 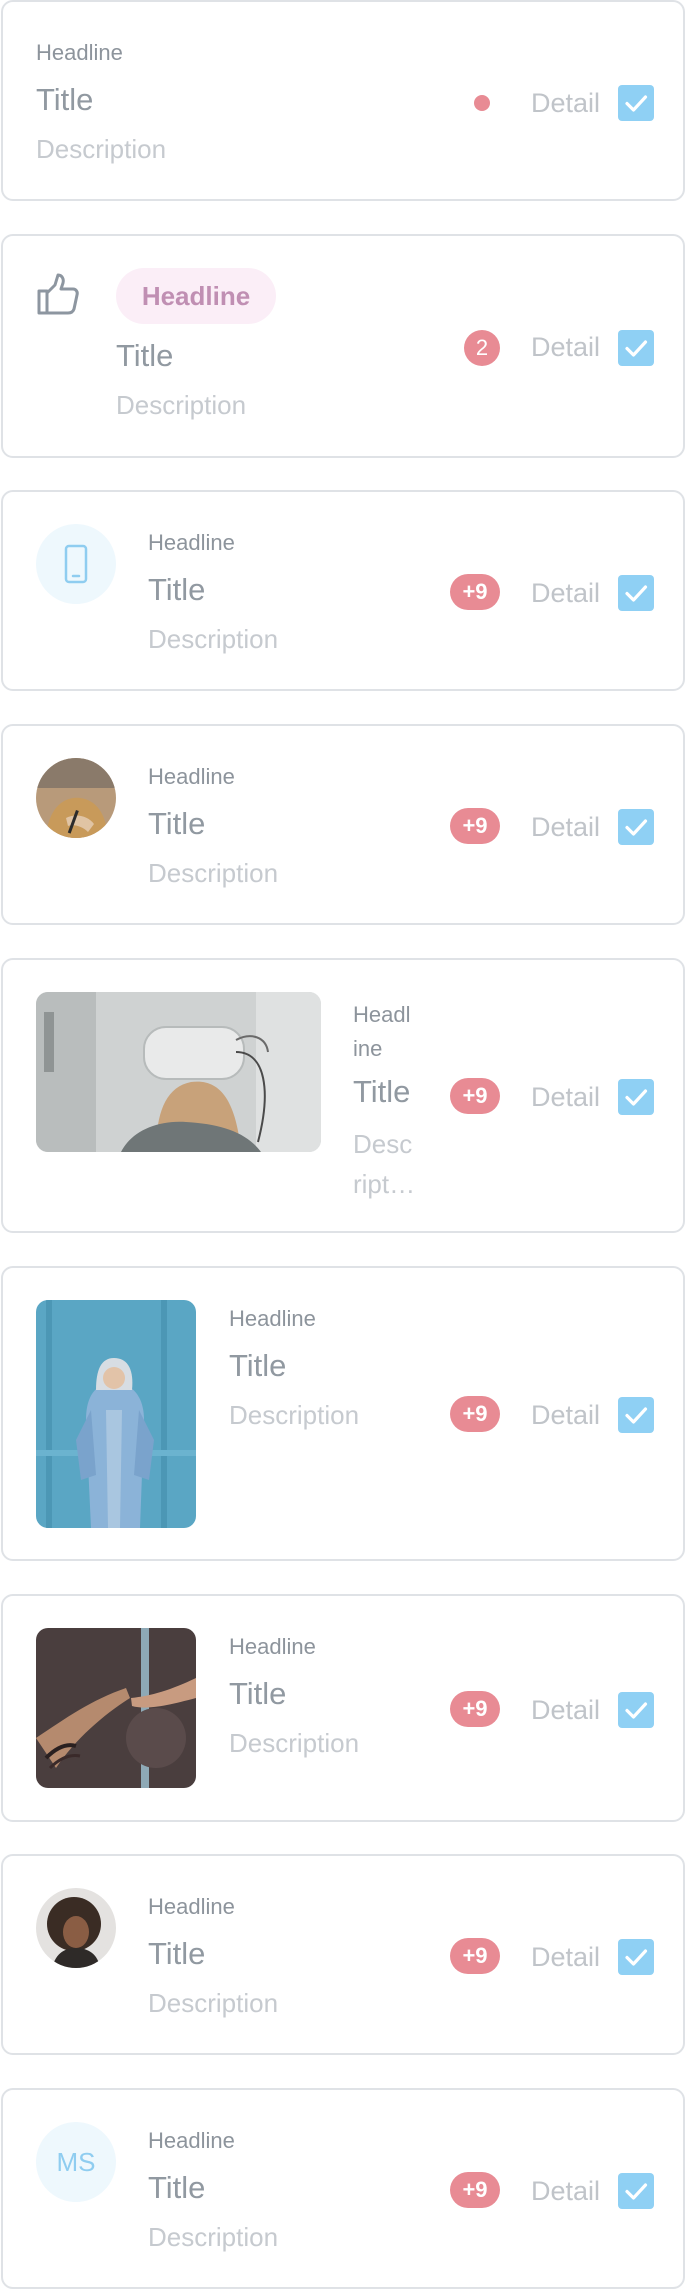 I want to click on list-card: Headline Title Description 2 Detail, so click(x=343, y=346).